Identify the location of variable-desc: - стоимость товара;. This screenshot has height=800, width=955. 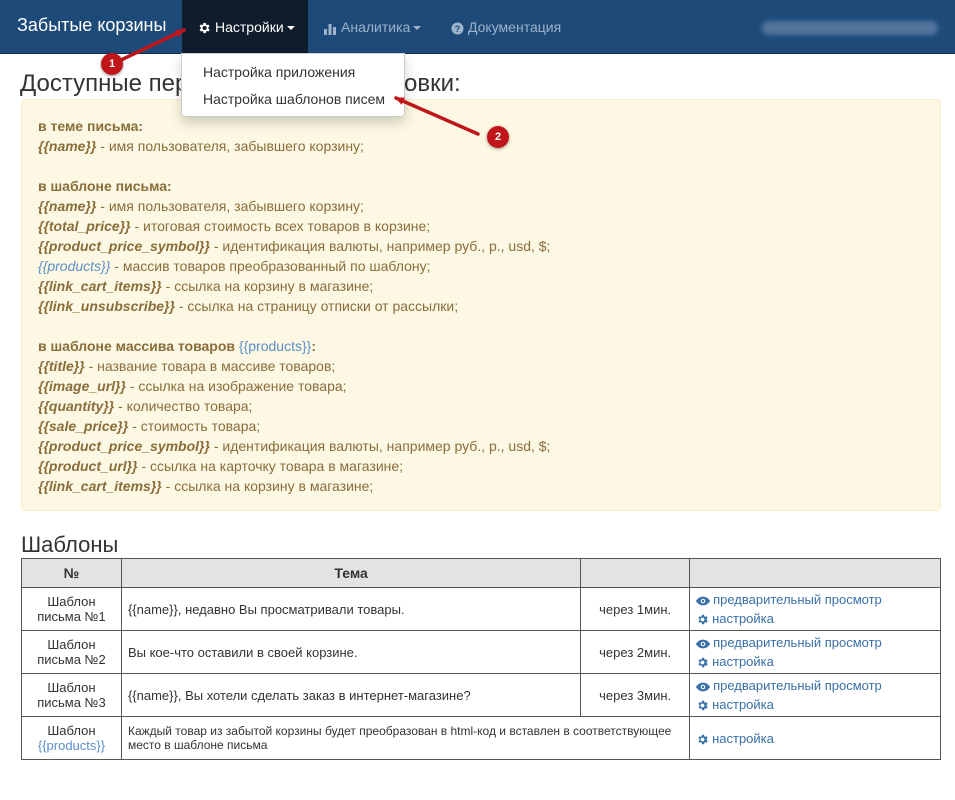
(194, 426).